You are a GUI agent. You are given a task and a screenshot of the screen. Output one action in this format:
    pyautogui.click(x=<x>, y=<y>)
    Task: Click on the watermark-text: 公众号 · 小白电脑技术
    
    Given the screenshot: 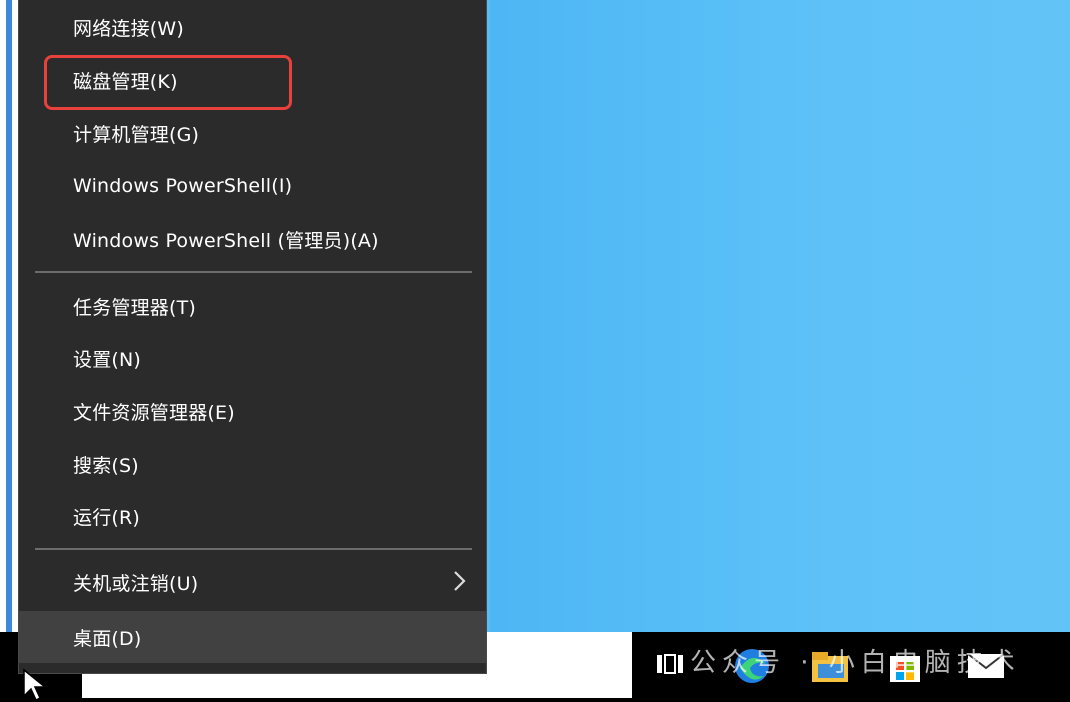 What is the action you would take?
    pyautogui.click(x=855, y=663)
    